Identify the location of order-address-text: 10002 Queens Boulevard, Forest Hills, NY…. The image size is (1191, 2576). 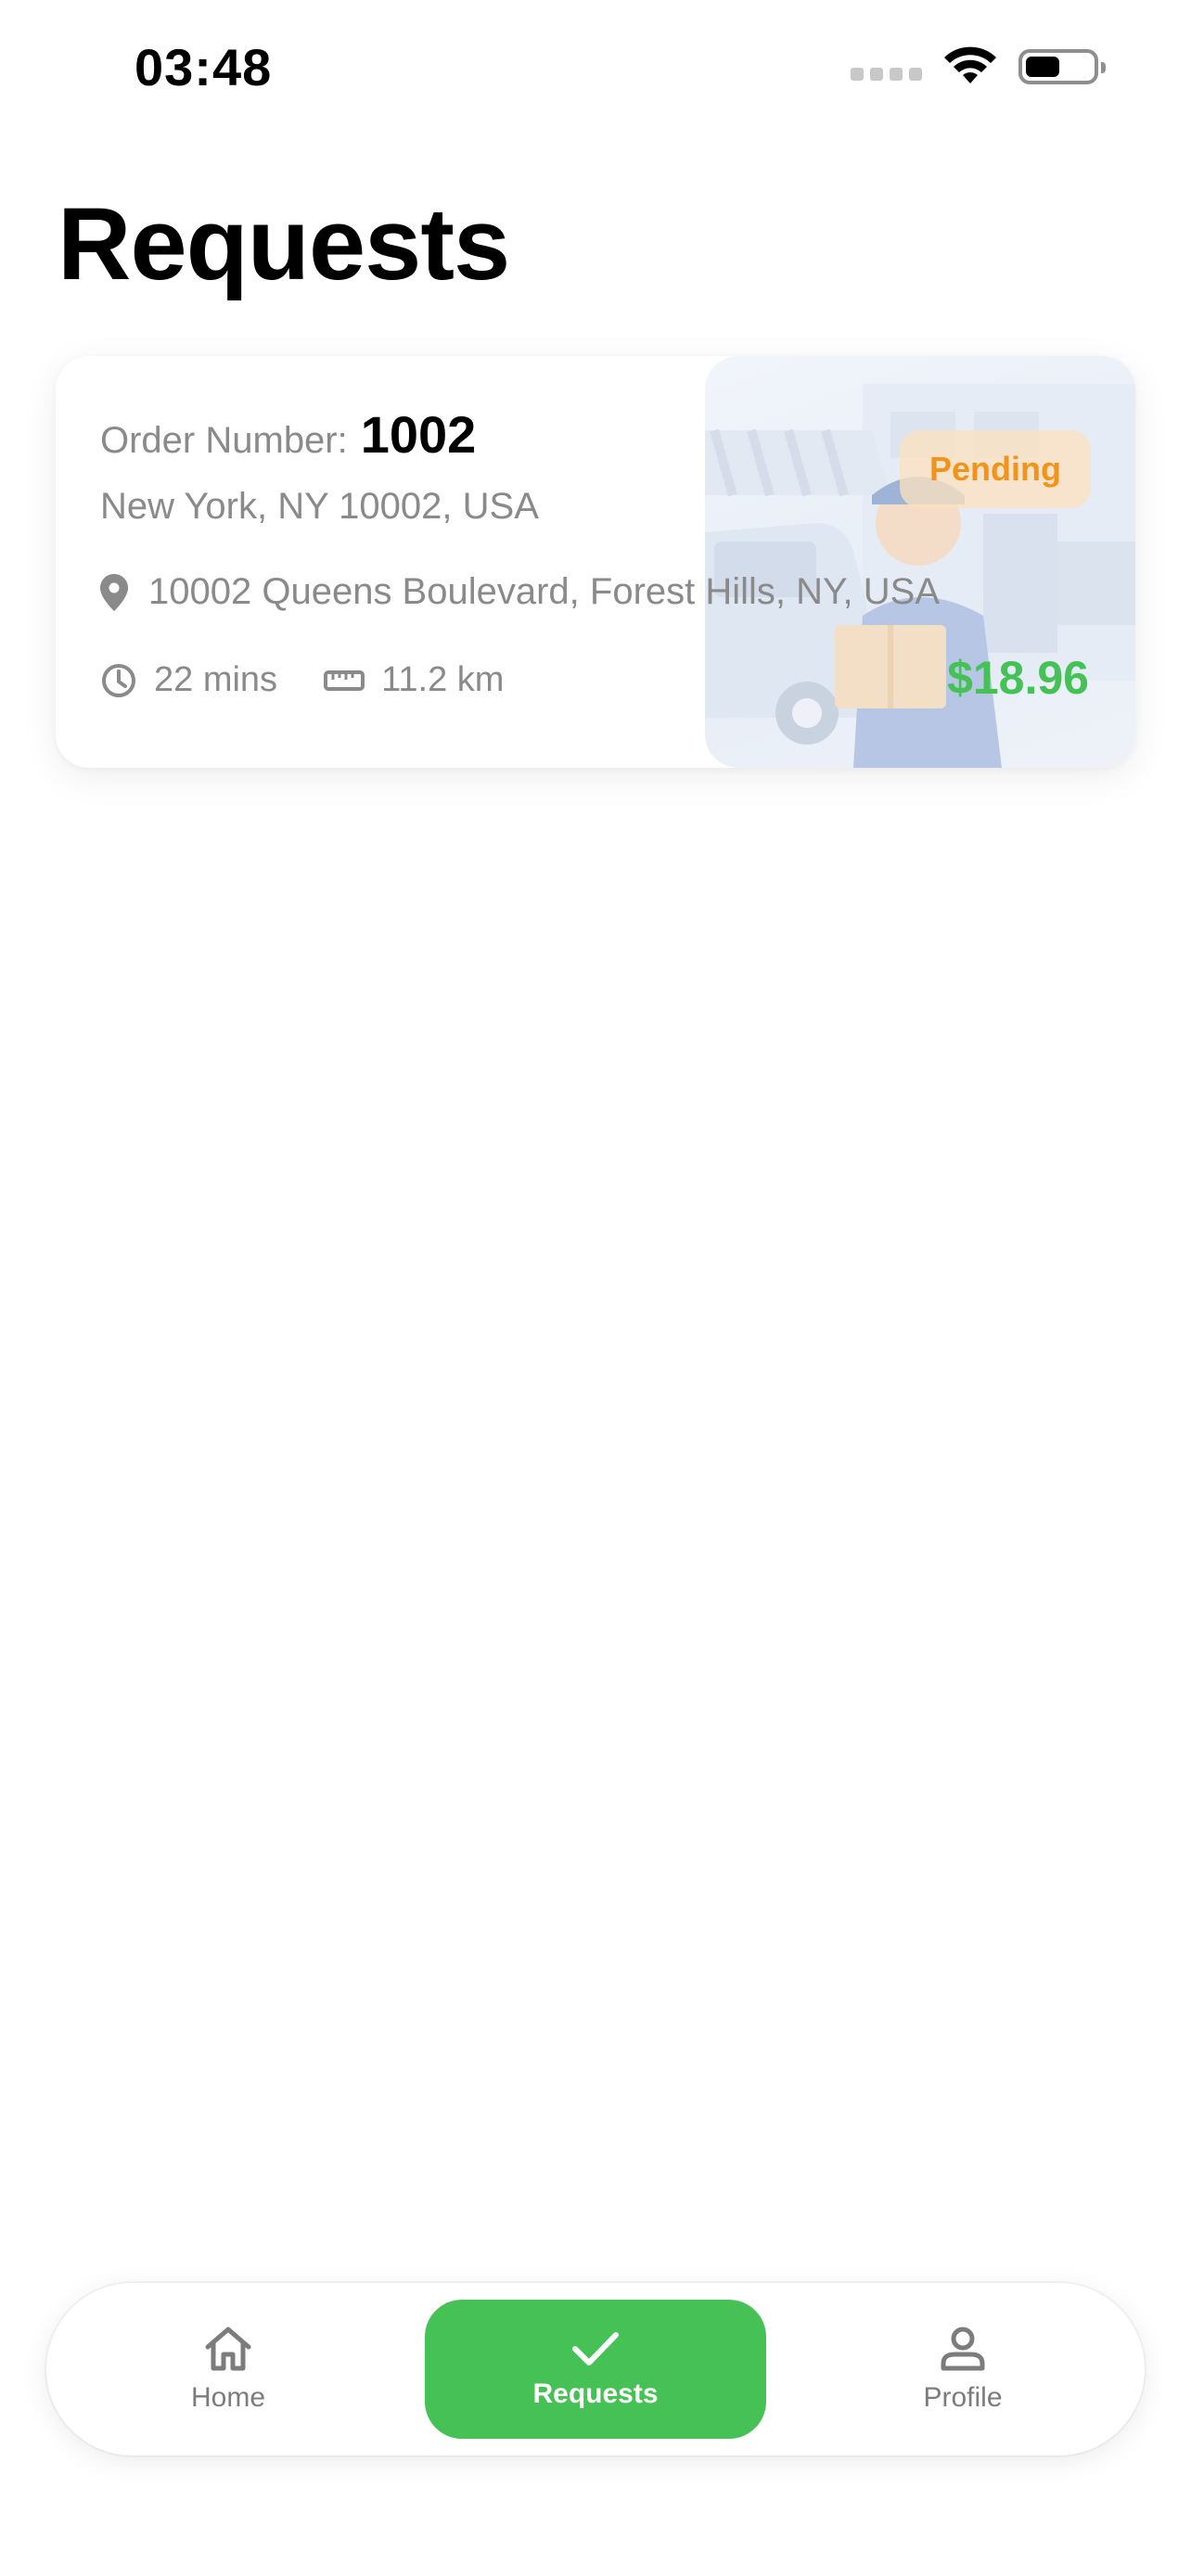
(545, 591).